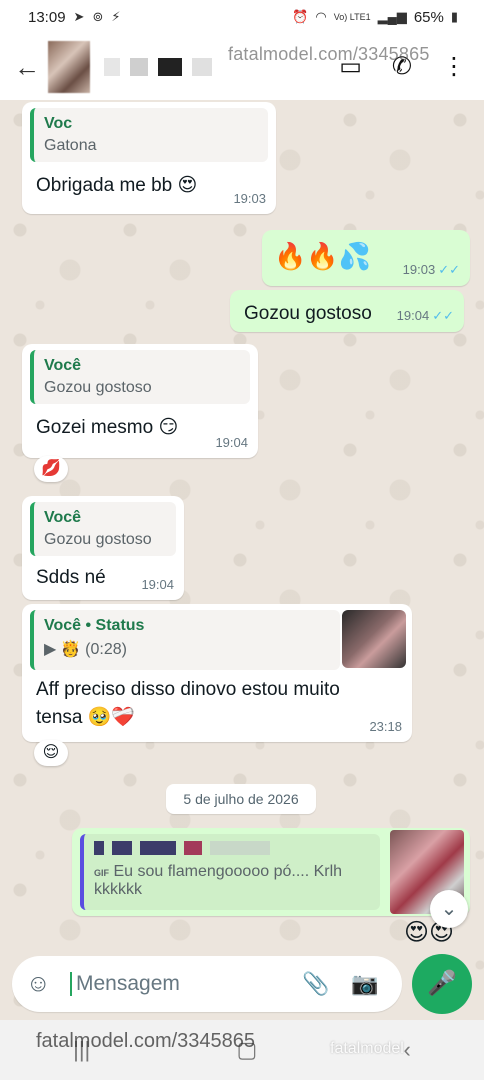 The height and width of the screenshot is (1080, 484). I want to click on attach-icon: 📎, so click(315, 984).